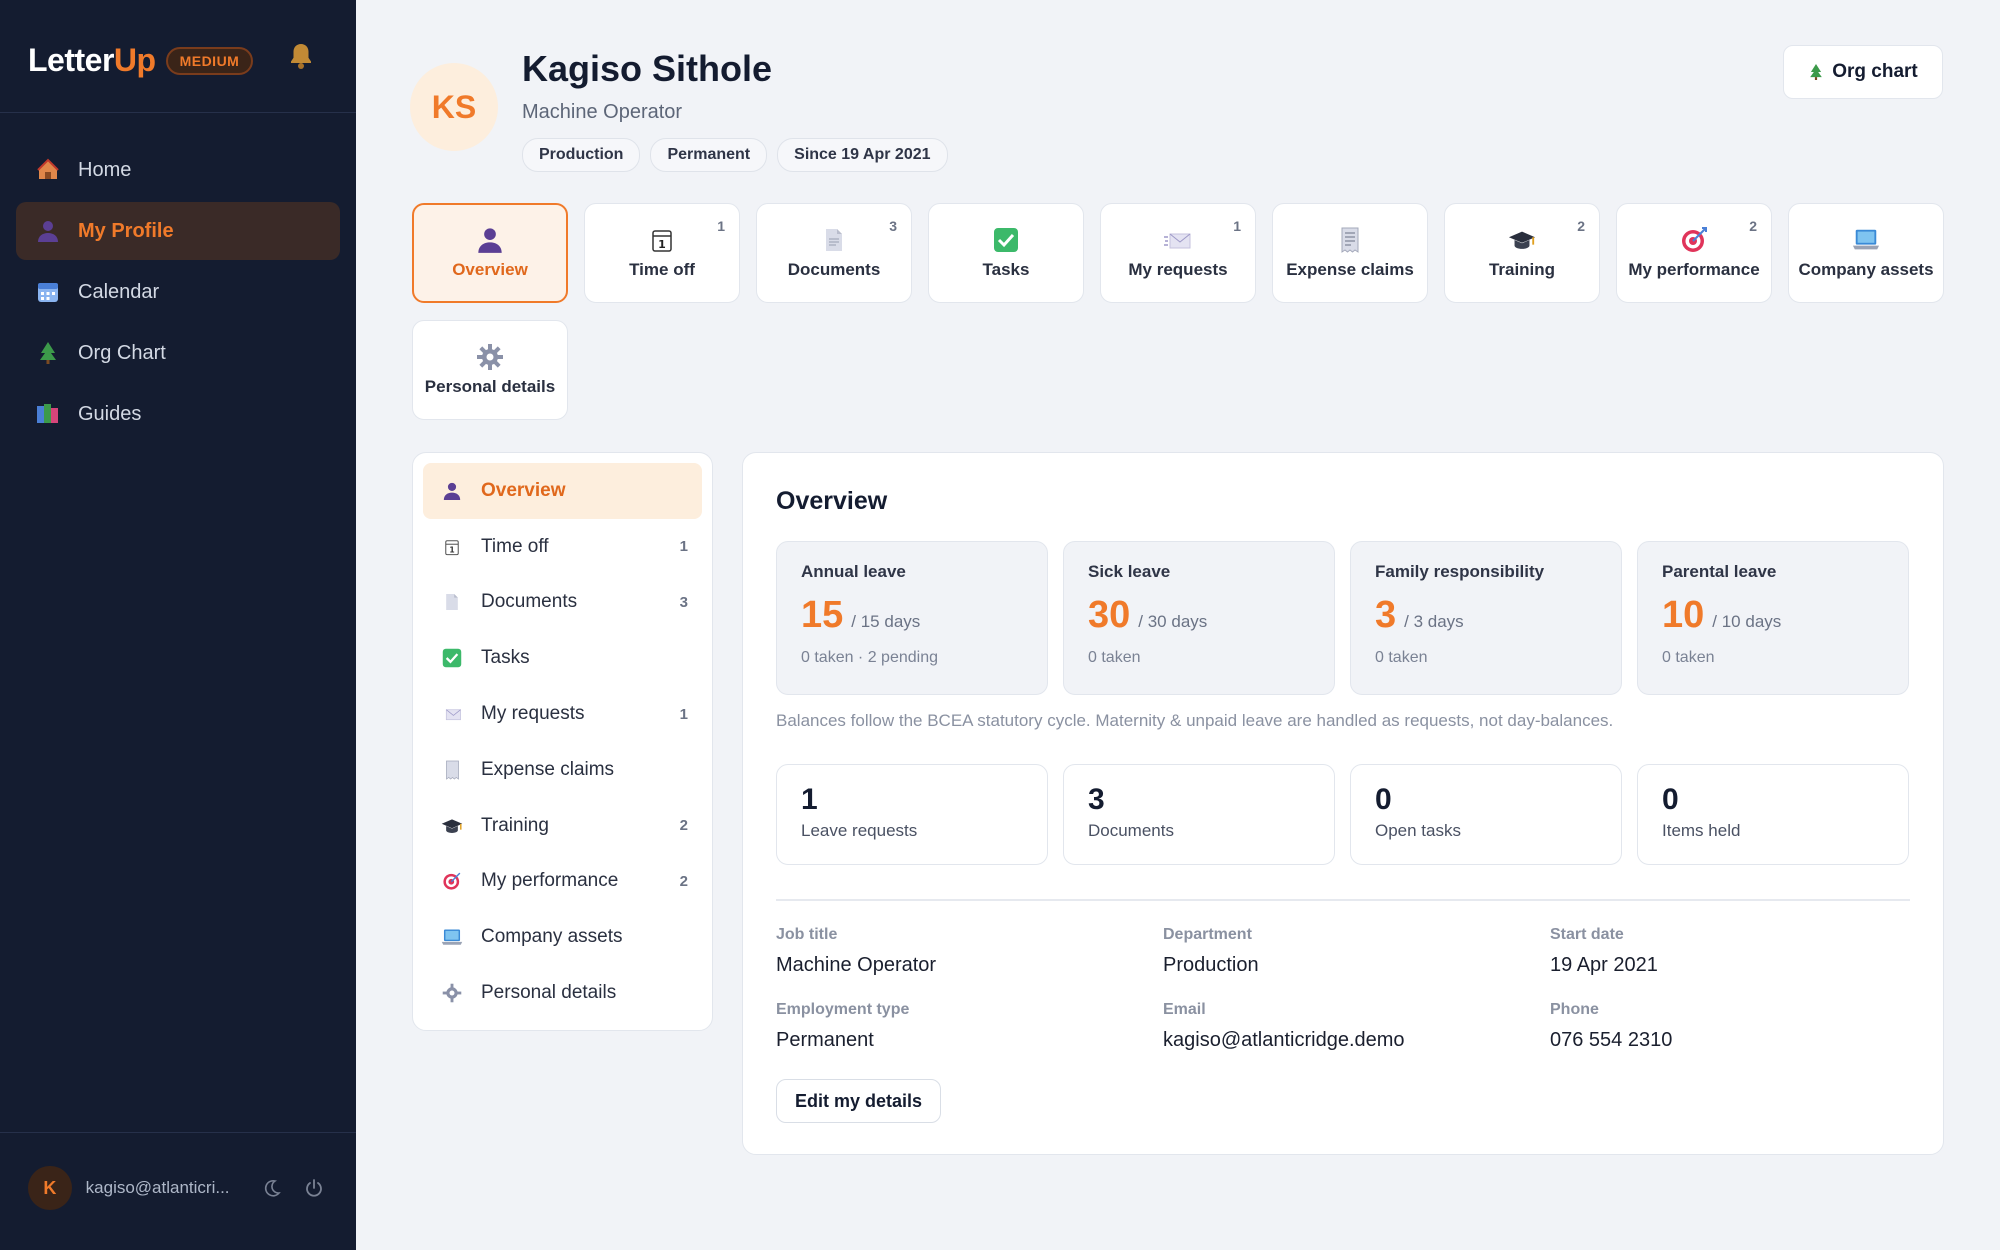 The image size is (2000, 1250). Describe the element at coordinates (1114, 657) in the screenshot. I see `leave-usage: 0 taken` at that location.